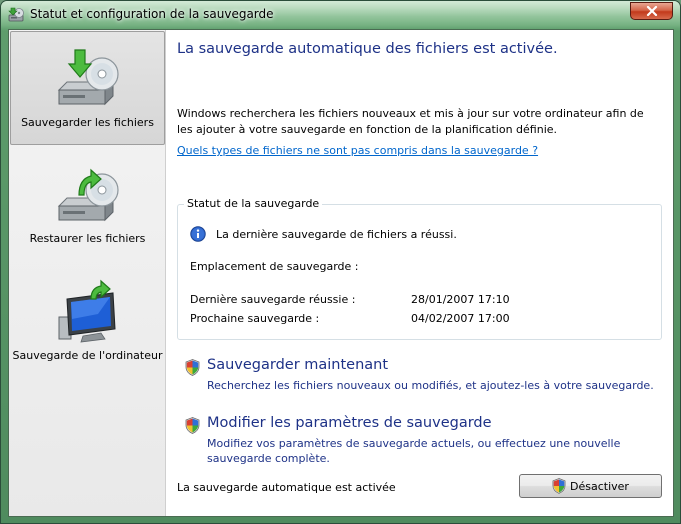 The height and width of the screenshot is (524, 681). What do you see at coordinates (87, 238) in the screenshot?
I see `sidebar-item-label: Restaurer les fichiers` at bounding box center [87, 238].